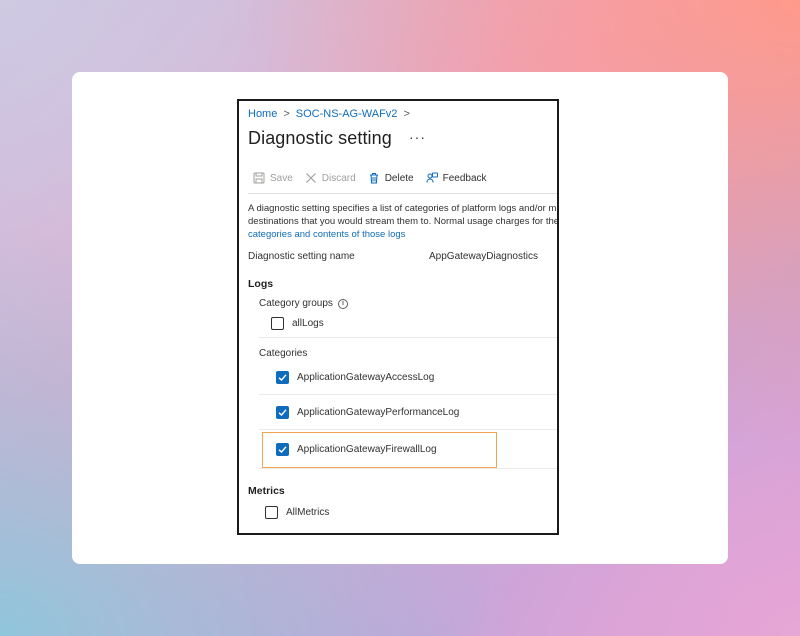 The height and width of the screenshot is (636, 800). Describe the element at coordinates (261, 284) in the screenshot. I see `logs-heading: Logs` at that location.